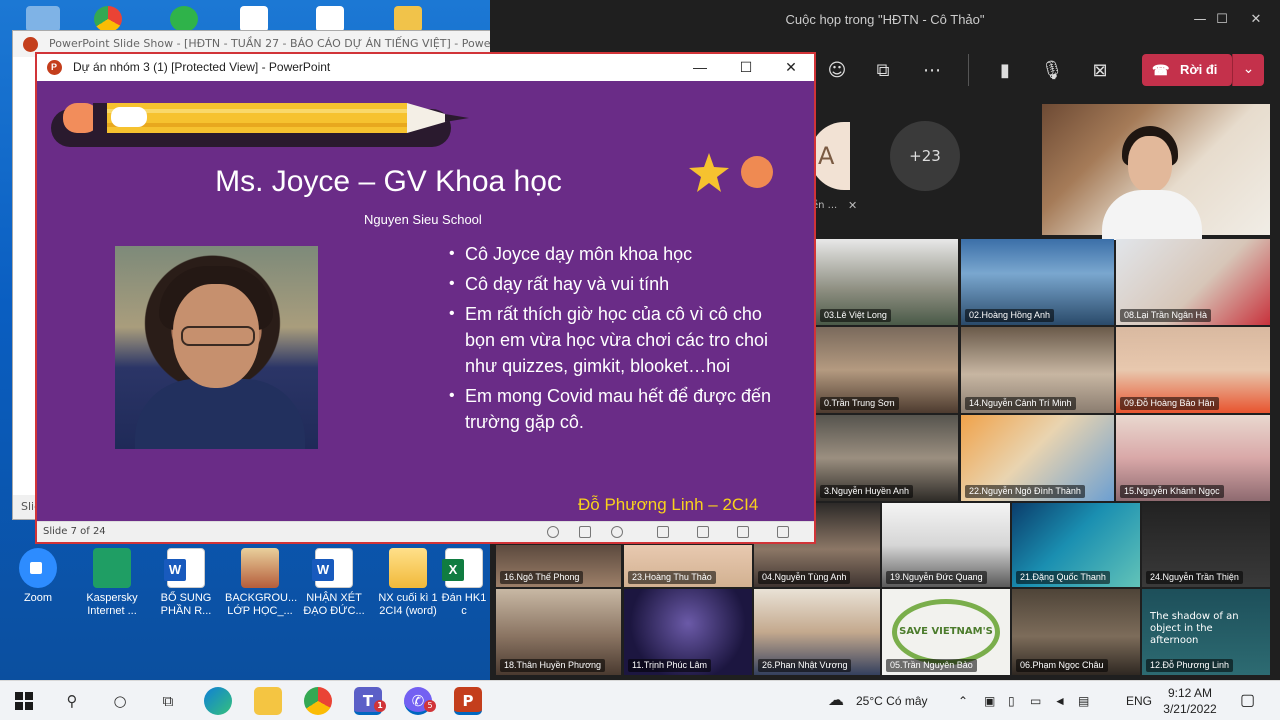 Image resolution: width=1280 pixels, height=720 pixels. What do you see at coordinates (1193, 282) in the screenshot?
I see `participant-tile: 08.Lại Trần Ngân Hà` at bounding box center [1193, 282].